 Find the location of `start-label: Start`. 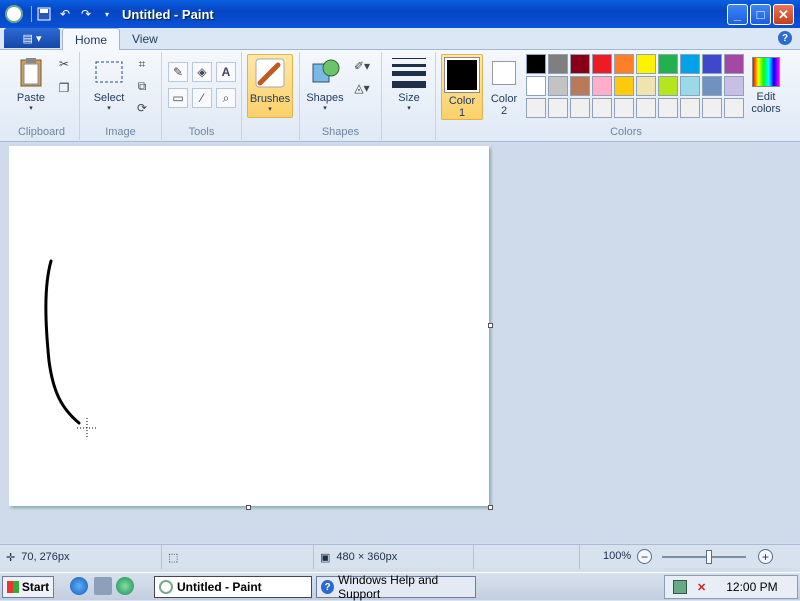

start-label: Start is located at coordinates (35, 587).